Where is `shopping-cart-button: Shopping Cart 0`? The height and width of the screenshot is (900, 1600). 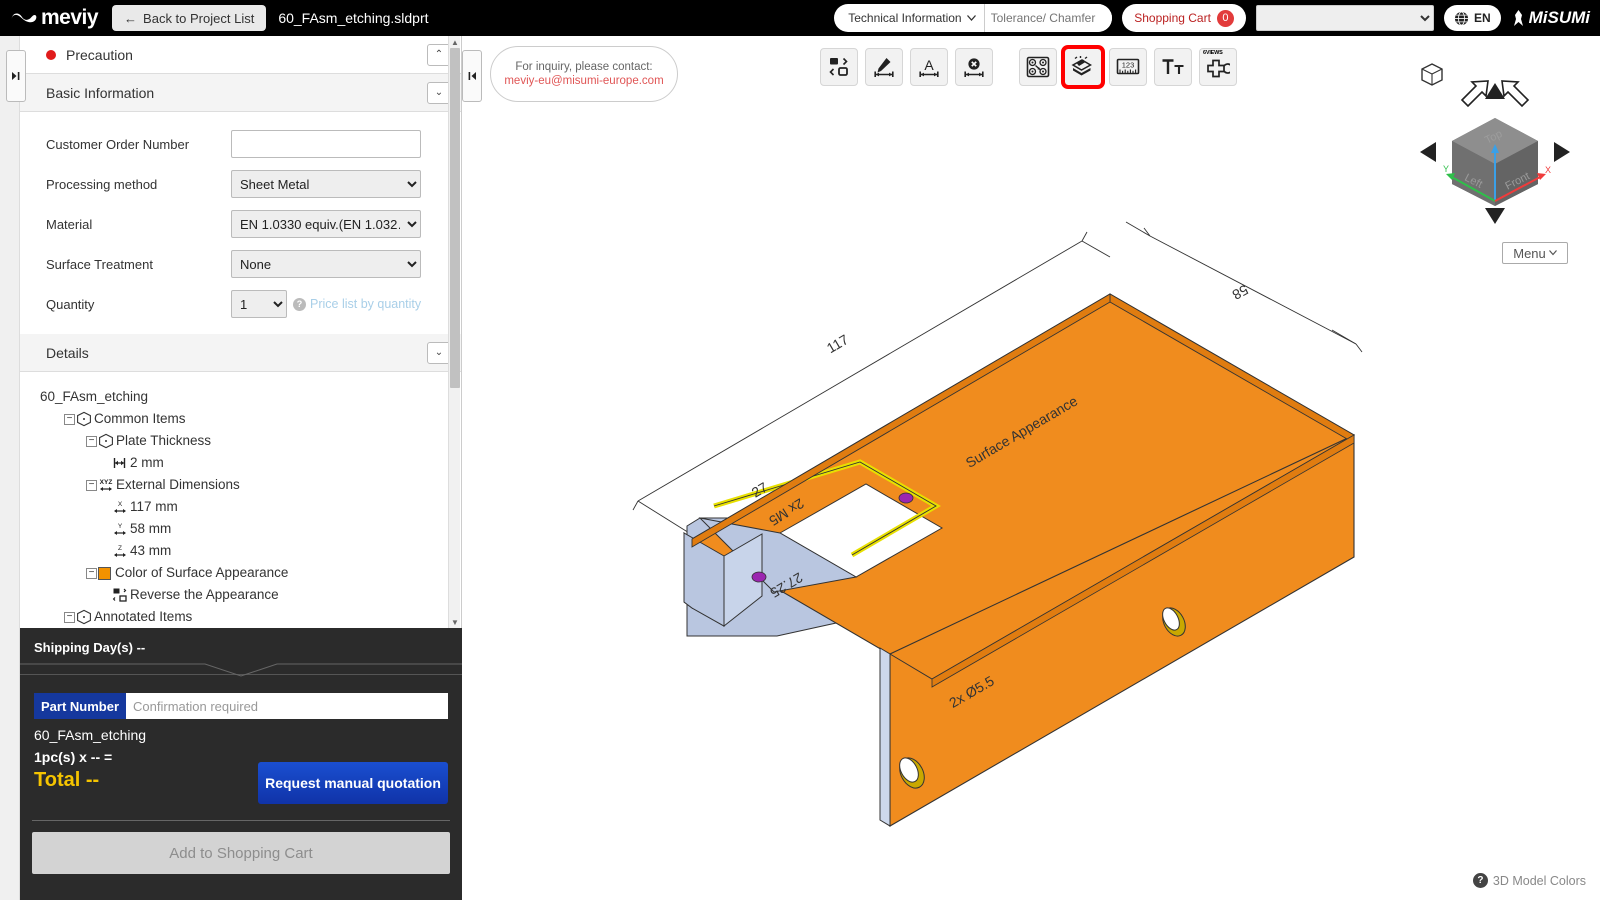
shopping-cart-button: Shopping Cart 0 is located at coordinates (1184, 18).